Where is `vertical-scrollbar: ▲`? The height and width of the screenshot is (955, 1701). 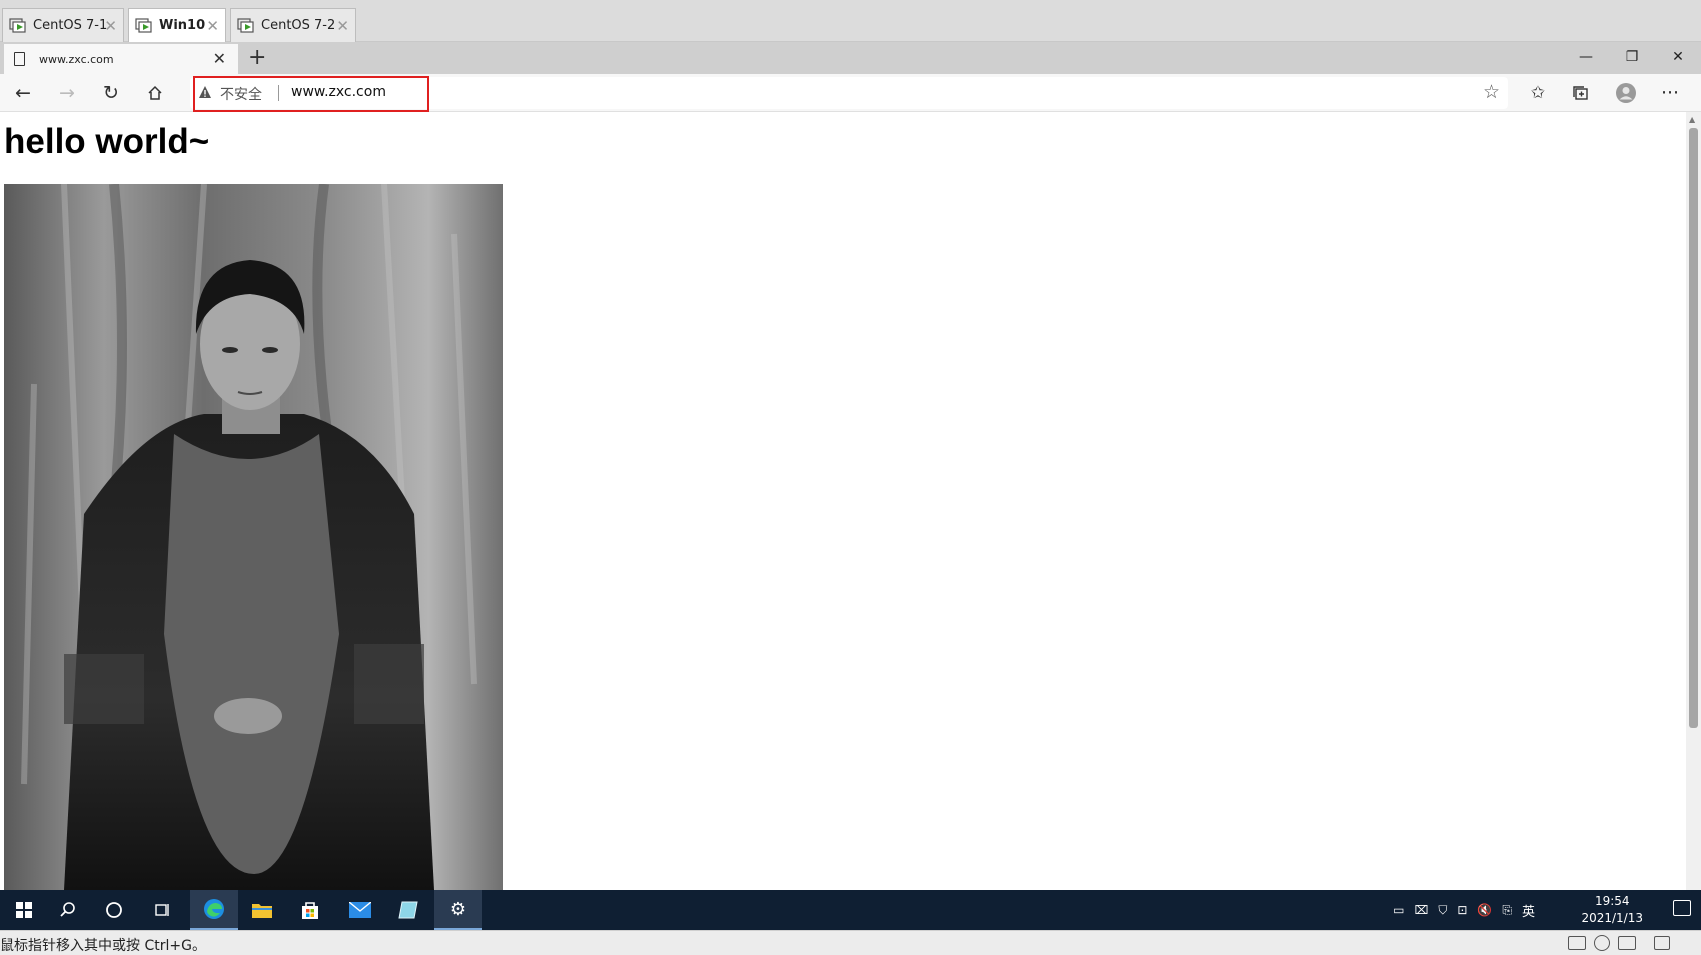
vertical-scrollbar: ▲ is located at coordinates (1693, 501).